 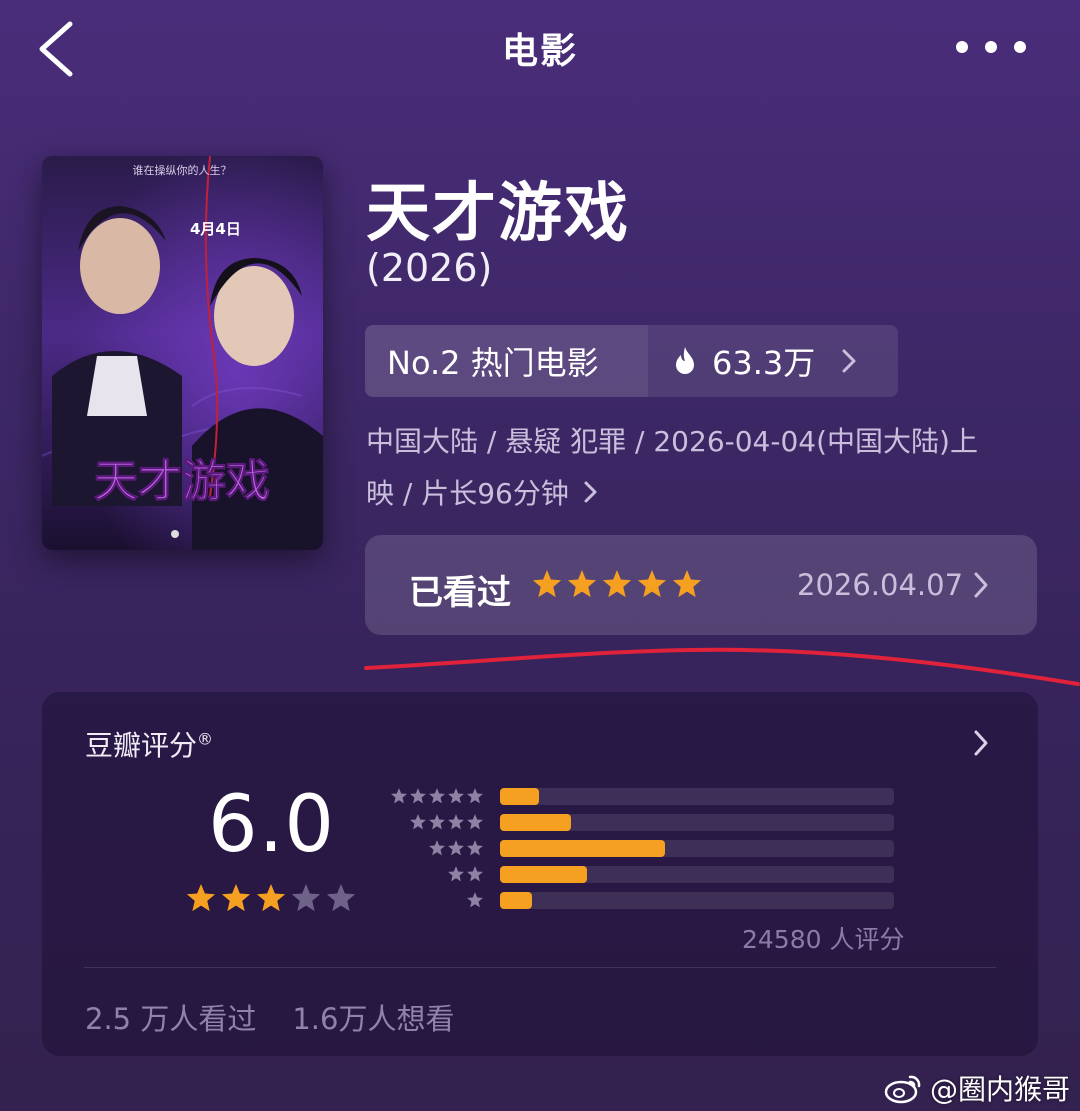 I want to click on heat-button: 63.3万, so click(x=773, y=361).